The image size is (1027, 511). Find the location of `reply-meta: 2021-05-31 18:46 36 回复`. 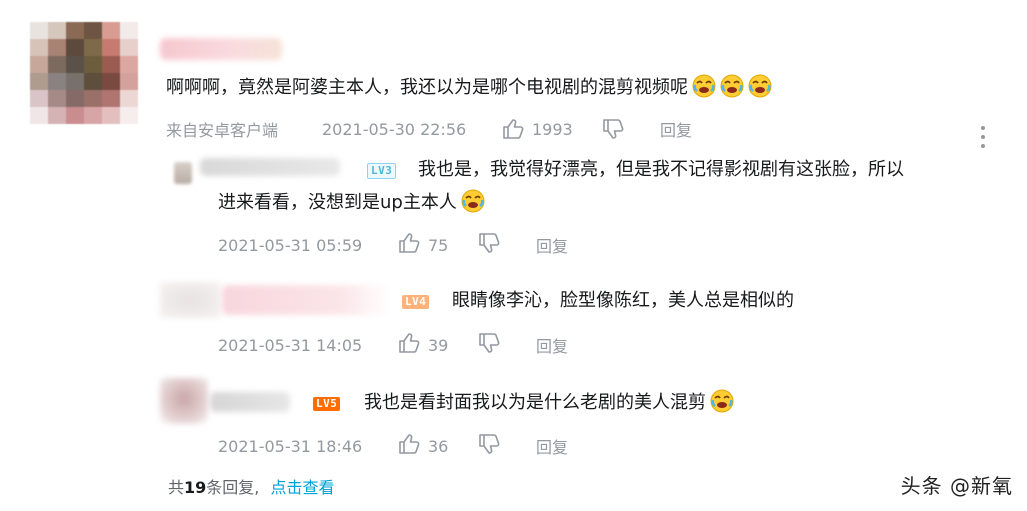

reply-meta: 2021-05-31 18:46 36 回复 is located at coordinates (393, 446).